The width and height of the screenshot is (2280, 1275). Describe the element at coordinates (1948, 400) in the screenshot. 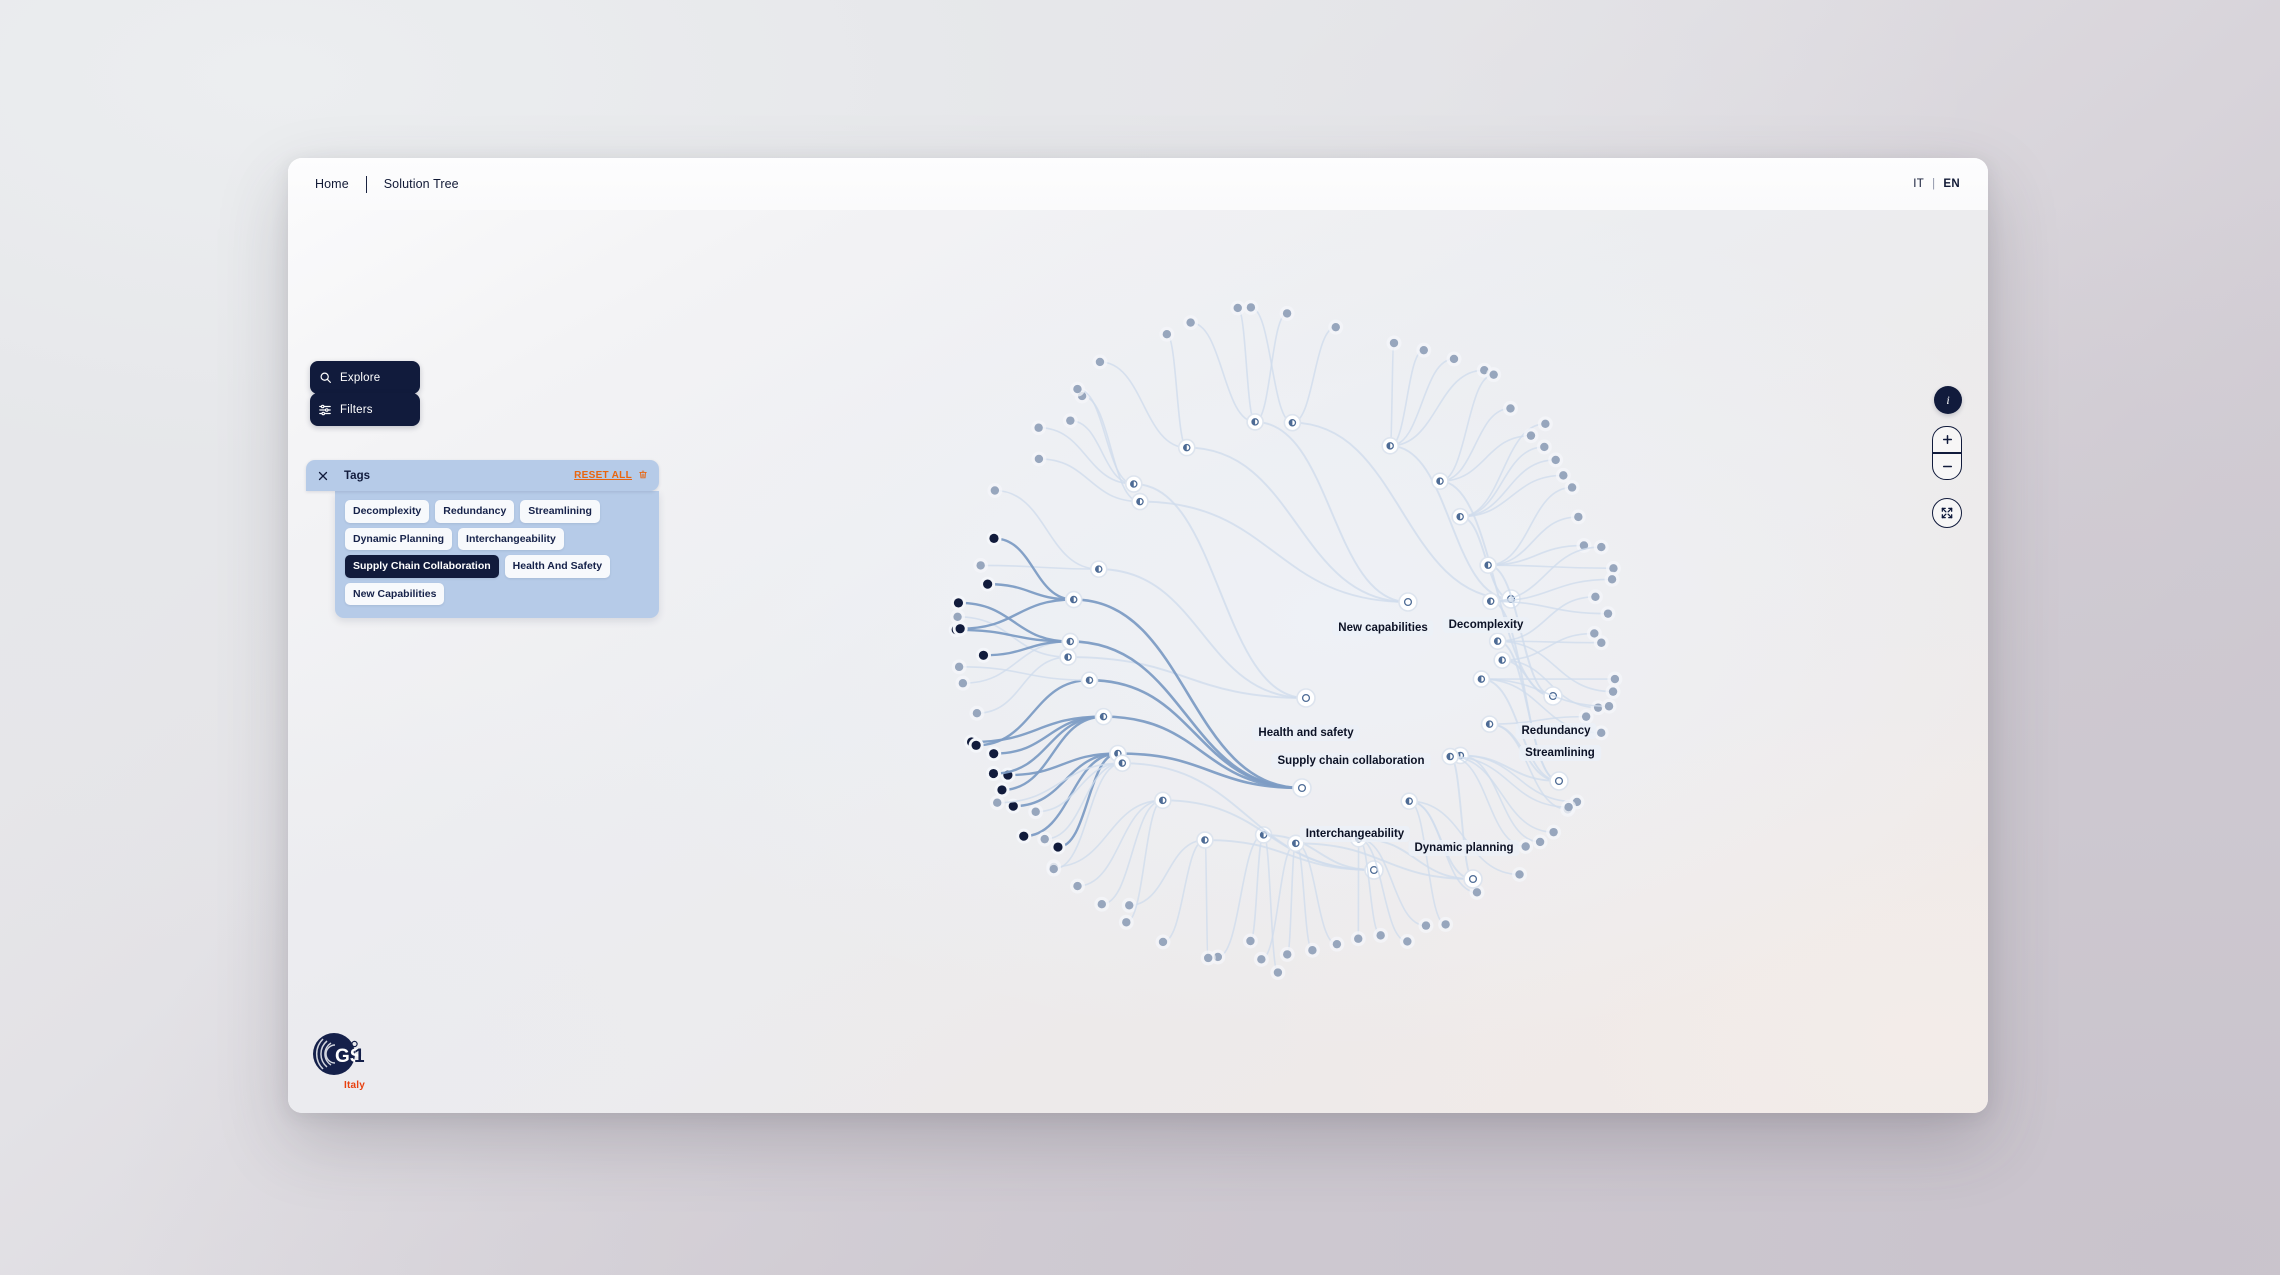

I see `info-button: i` at that location.